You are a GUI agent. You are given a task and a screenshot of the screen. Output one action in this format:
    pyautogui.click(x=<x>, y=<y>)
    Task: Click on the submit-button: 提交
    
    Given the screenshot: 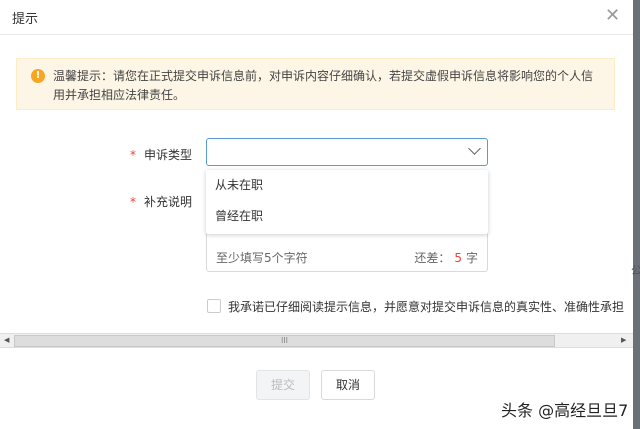 What is the action you would take?
    pyautogui.click(x=283, y=385)
    